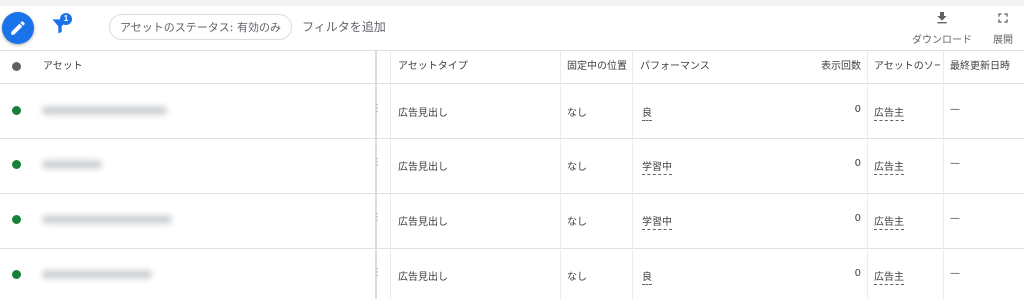 The width and height of the screenshot is (1024, 299). What do you see at coordinates (942, 40) in the screenshot?
I see `download-label: ダウンロード` at bounding box center [942, 40].